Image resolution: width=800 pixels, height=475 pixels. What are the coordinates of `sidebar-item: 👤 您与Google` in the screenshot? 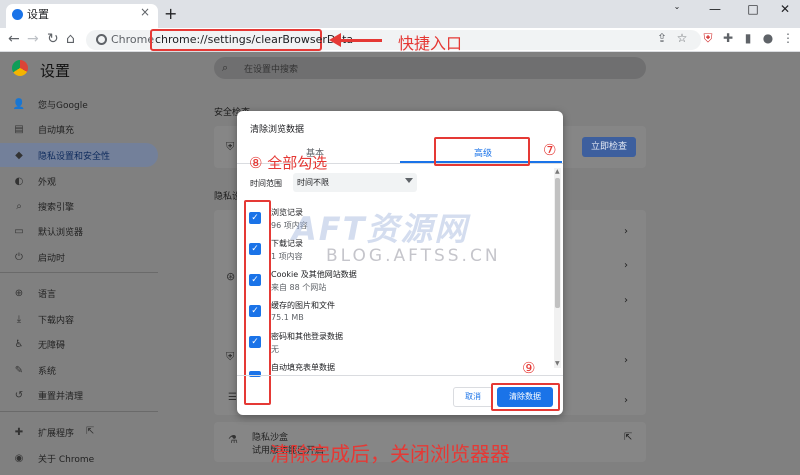 It's located at (79, 104).